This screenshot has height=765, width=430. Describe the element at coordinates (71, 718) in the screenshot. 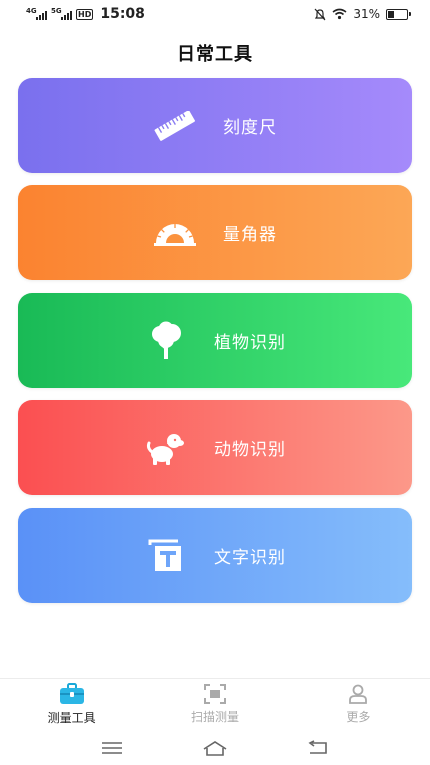

I see `tab-label-measure-tools: 测量工具` at that location.